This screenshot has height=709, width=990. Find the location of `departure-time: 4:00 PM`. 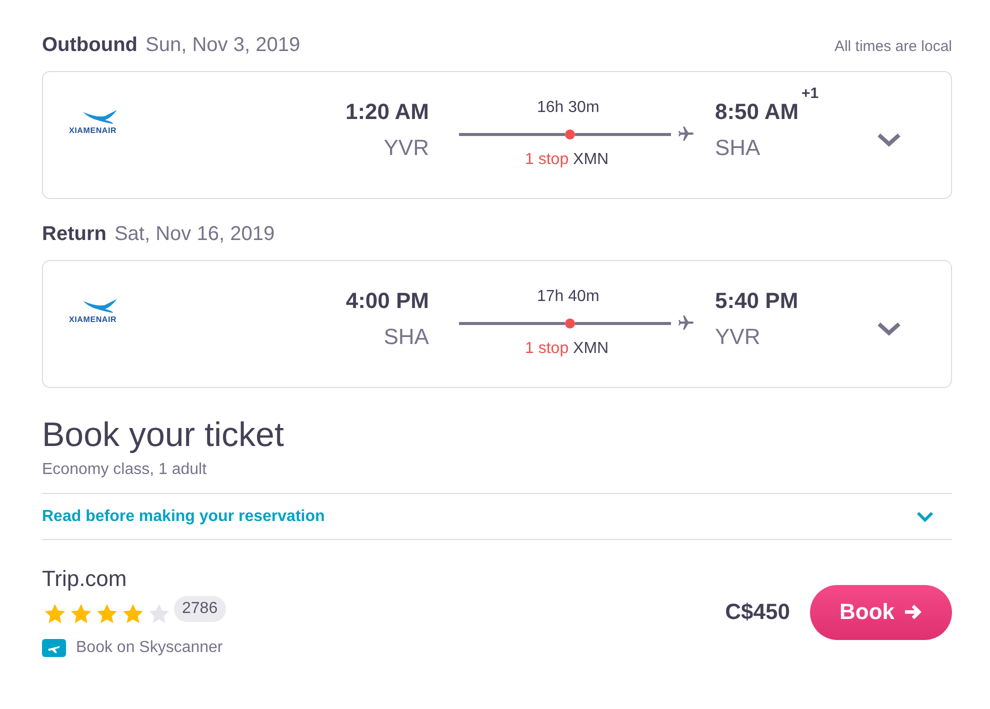

departure-time: 4:00 PM is located at coordinates (387, 301).